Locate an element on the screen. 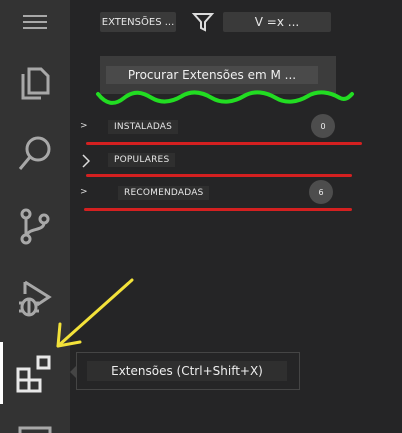 This screenshot has width=402, height=433. chevron-right-icon is located at coordinates (86, 161).